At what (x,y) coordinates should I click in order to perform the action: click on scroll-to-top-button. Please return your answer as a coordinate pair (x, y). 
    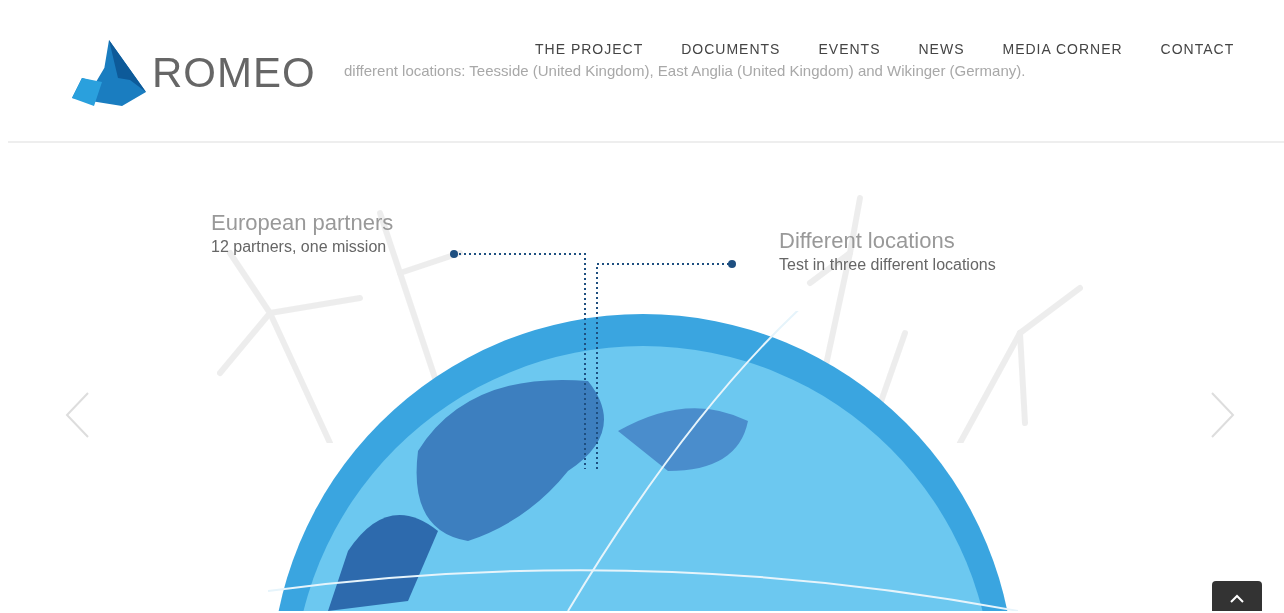
    Looking at the image, I should click on (1237, 596).